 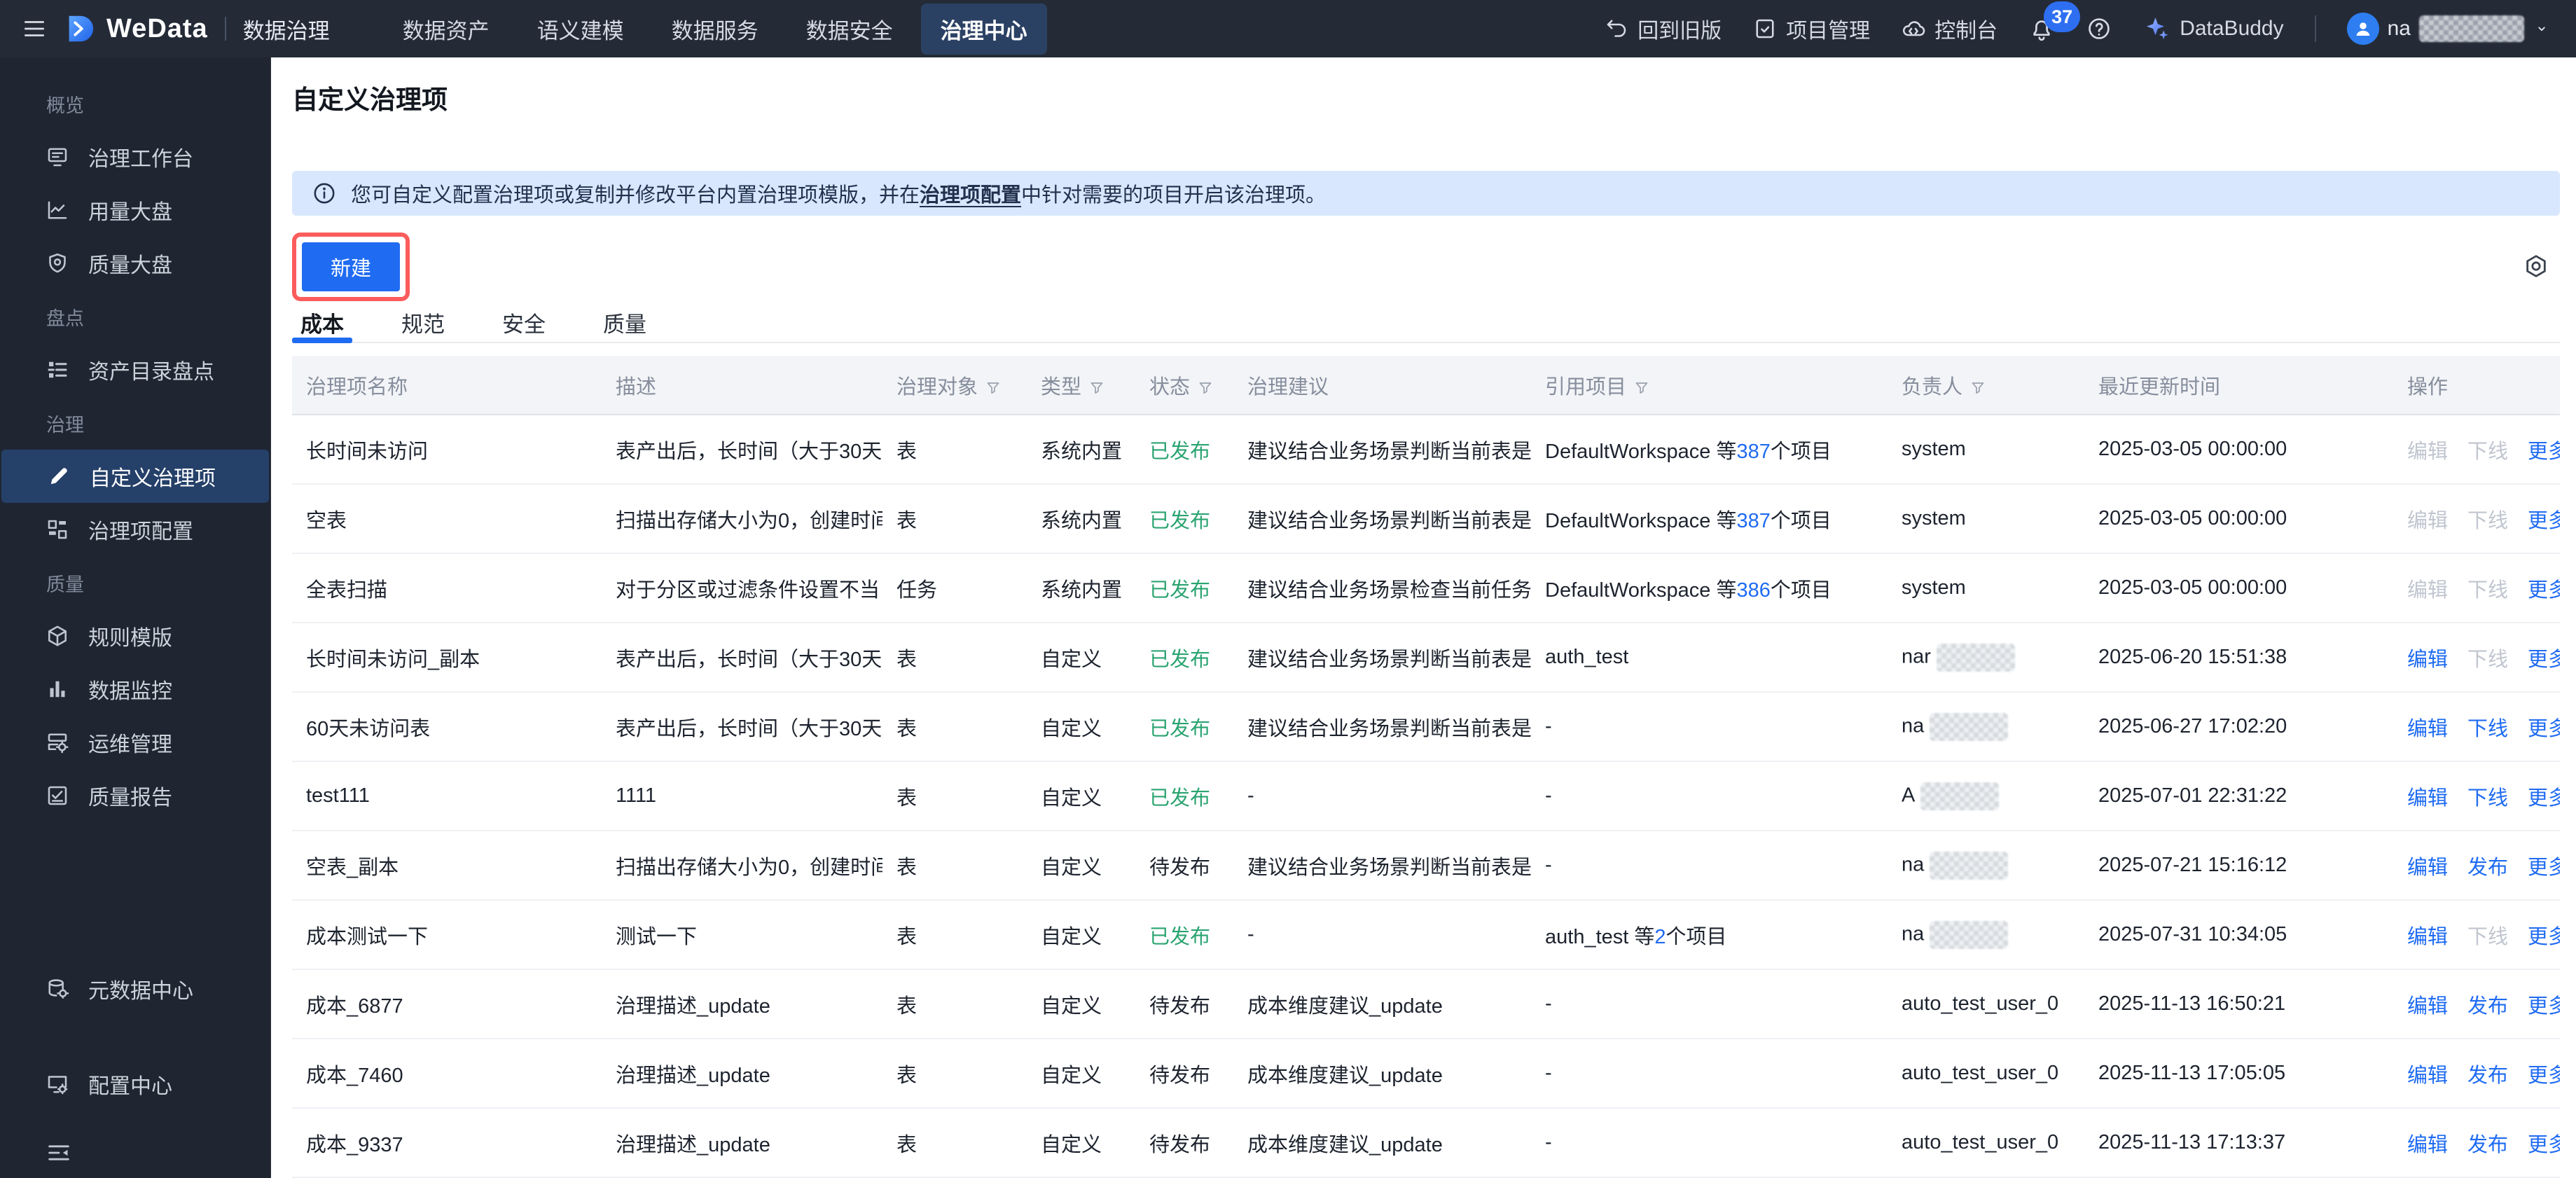 I want to click on sidebar-footer-item: 配置中心, so click(x=135, y=1084).